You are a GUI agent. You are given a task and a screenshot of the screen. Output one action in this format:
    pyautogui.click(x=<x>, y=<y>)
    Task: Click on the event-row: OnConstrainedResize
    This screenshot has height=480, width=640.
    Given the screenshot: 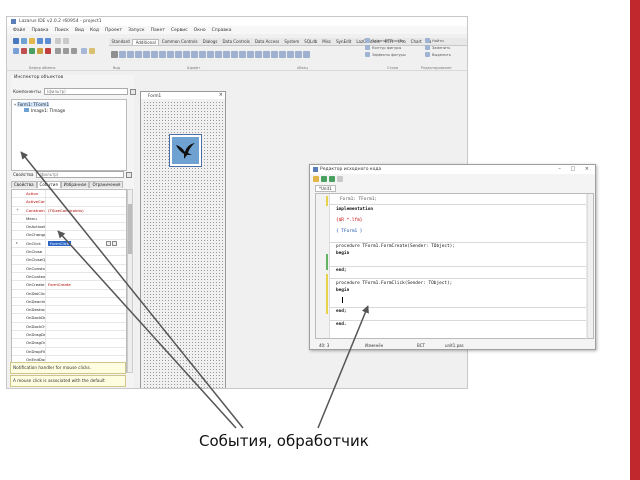 What is the action you would take?
    pyautogui.click(x=69, y=268)
    